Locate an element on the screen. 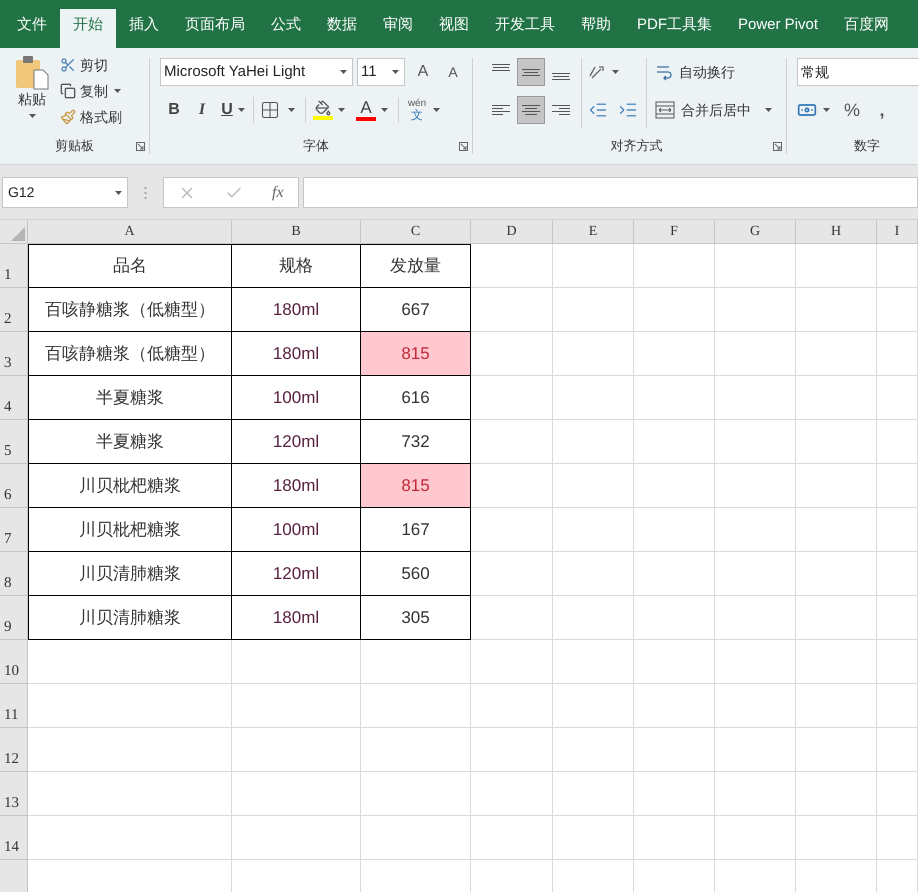 The height and width of the screenshot is (892, 918). format-painter-button: 格式刷 is located at coordinates (91, 117).